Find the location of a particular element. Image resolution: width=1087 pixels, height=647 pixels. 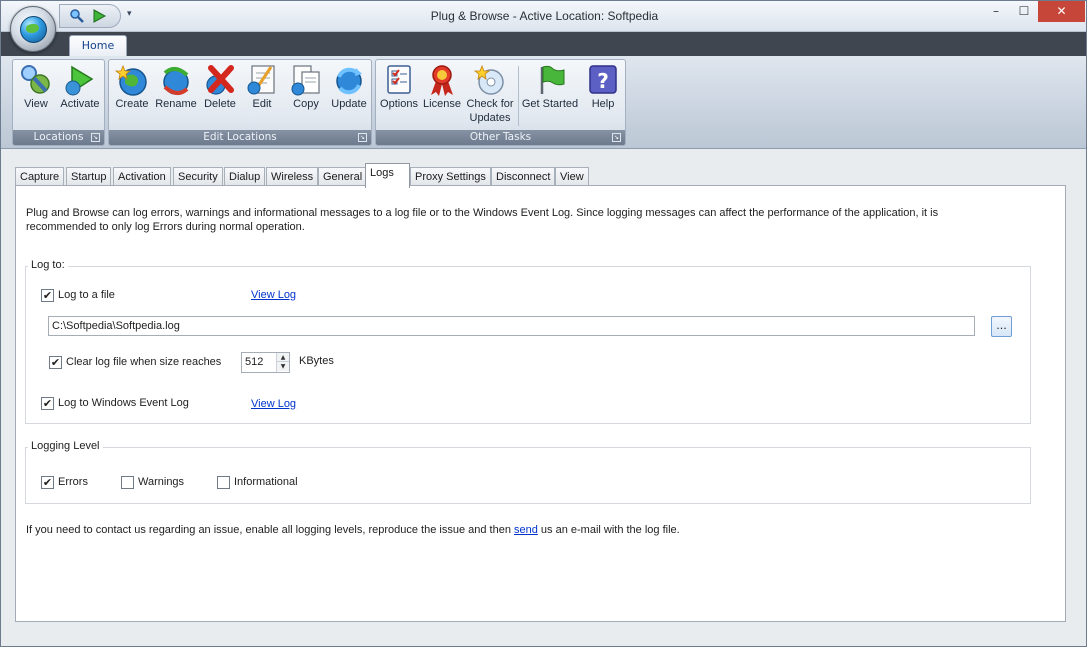

check-updates-button: Check for Updates is located at coordinates (490, 94).